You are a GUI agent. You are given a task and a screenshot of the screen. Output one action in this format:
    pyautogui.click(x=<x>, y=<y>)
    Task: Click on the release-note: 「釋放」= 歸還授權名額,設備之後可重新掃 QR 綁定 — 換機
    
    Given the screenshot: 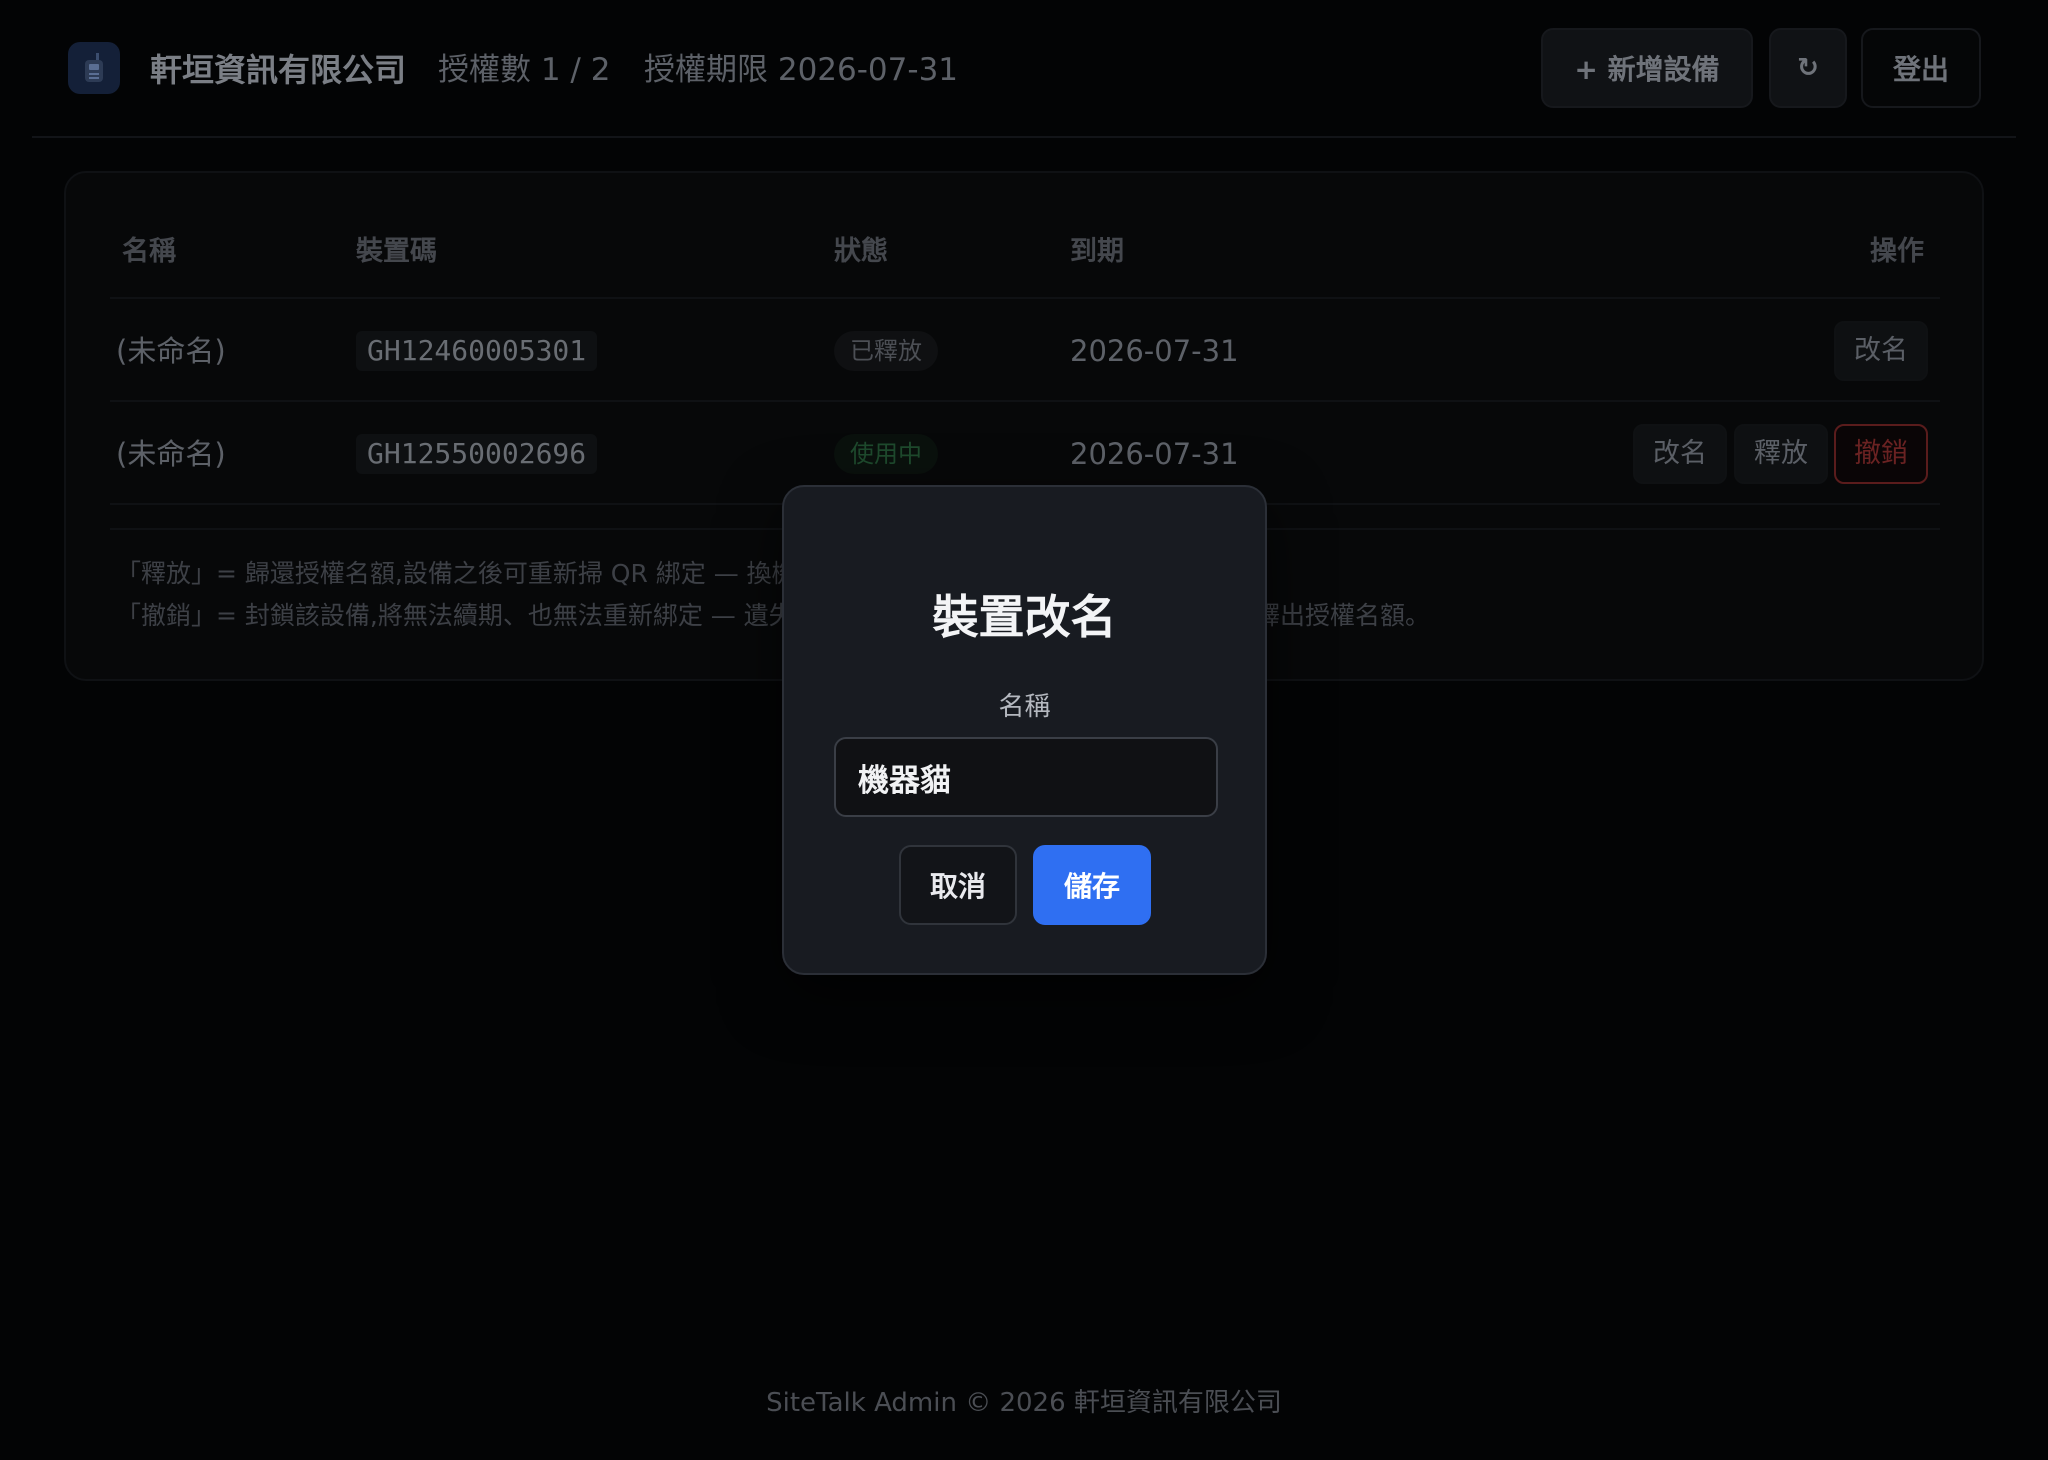 What is the action you would take?
    pyautogui.click(x=456, y=573)
    